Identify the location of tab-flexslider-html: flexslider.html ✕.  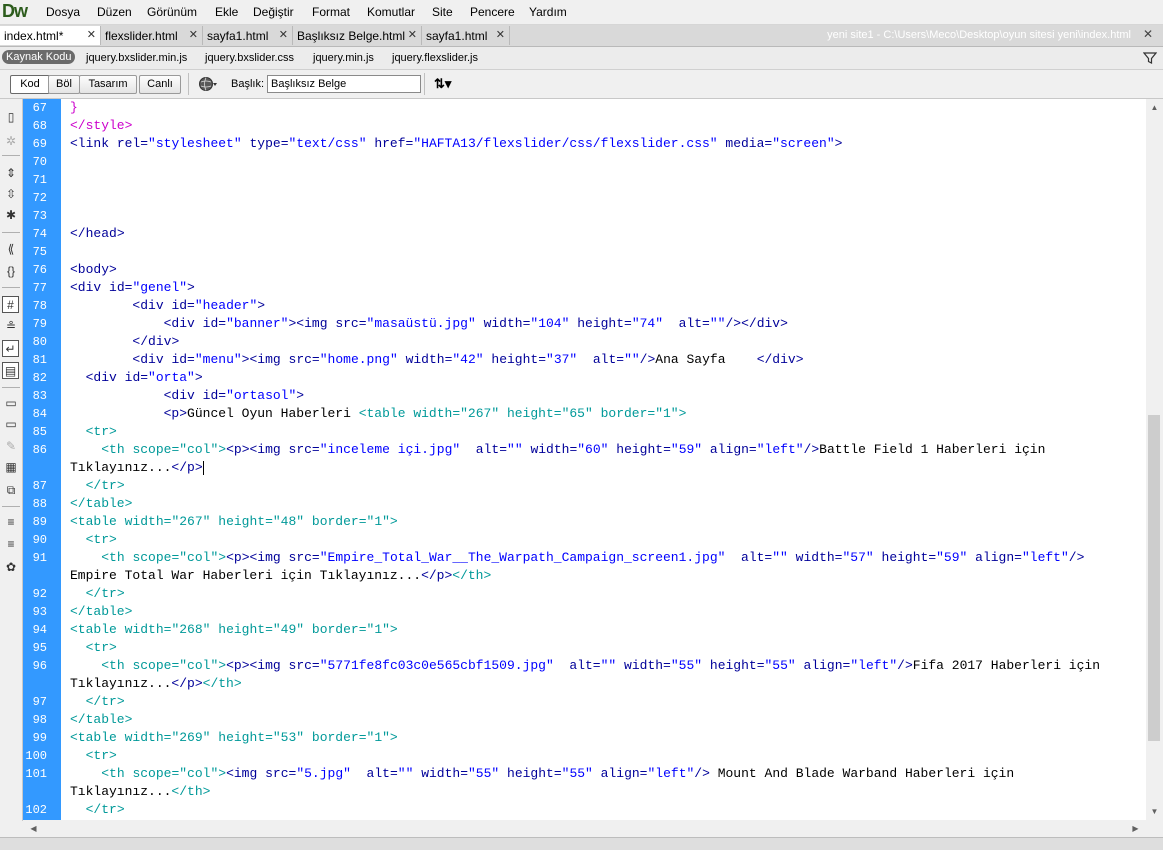
(152, 35).